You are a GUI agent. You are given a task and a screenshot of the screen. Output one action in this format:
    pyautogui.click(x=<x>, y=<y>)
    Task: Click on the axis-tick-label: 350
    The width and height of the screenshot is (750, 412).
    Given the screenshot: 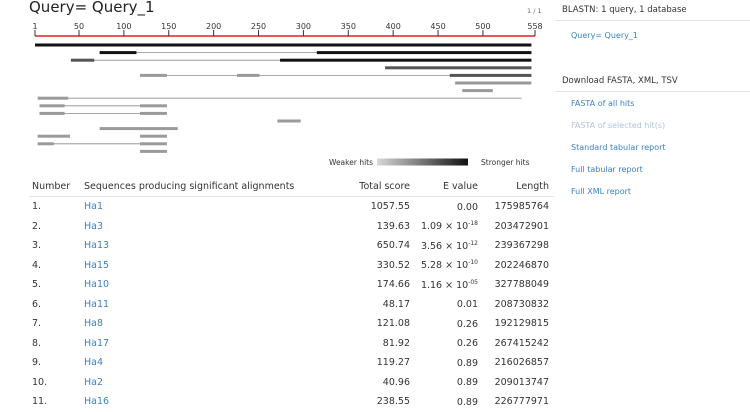 What is the action you would take?
    pyautogui.click(x=348, y=26)
    